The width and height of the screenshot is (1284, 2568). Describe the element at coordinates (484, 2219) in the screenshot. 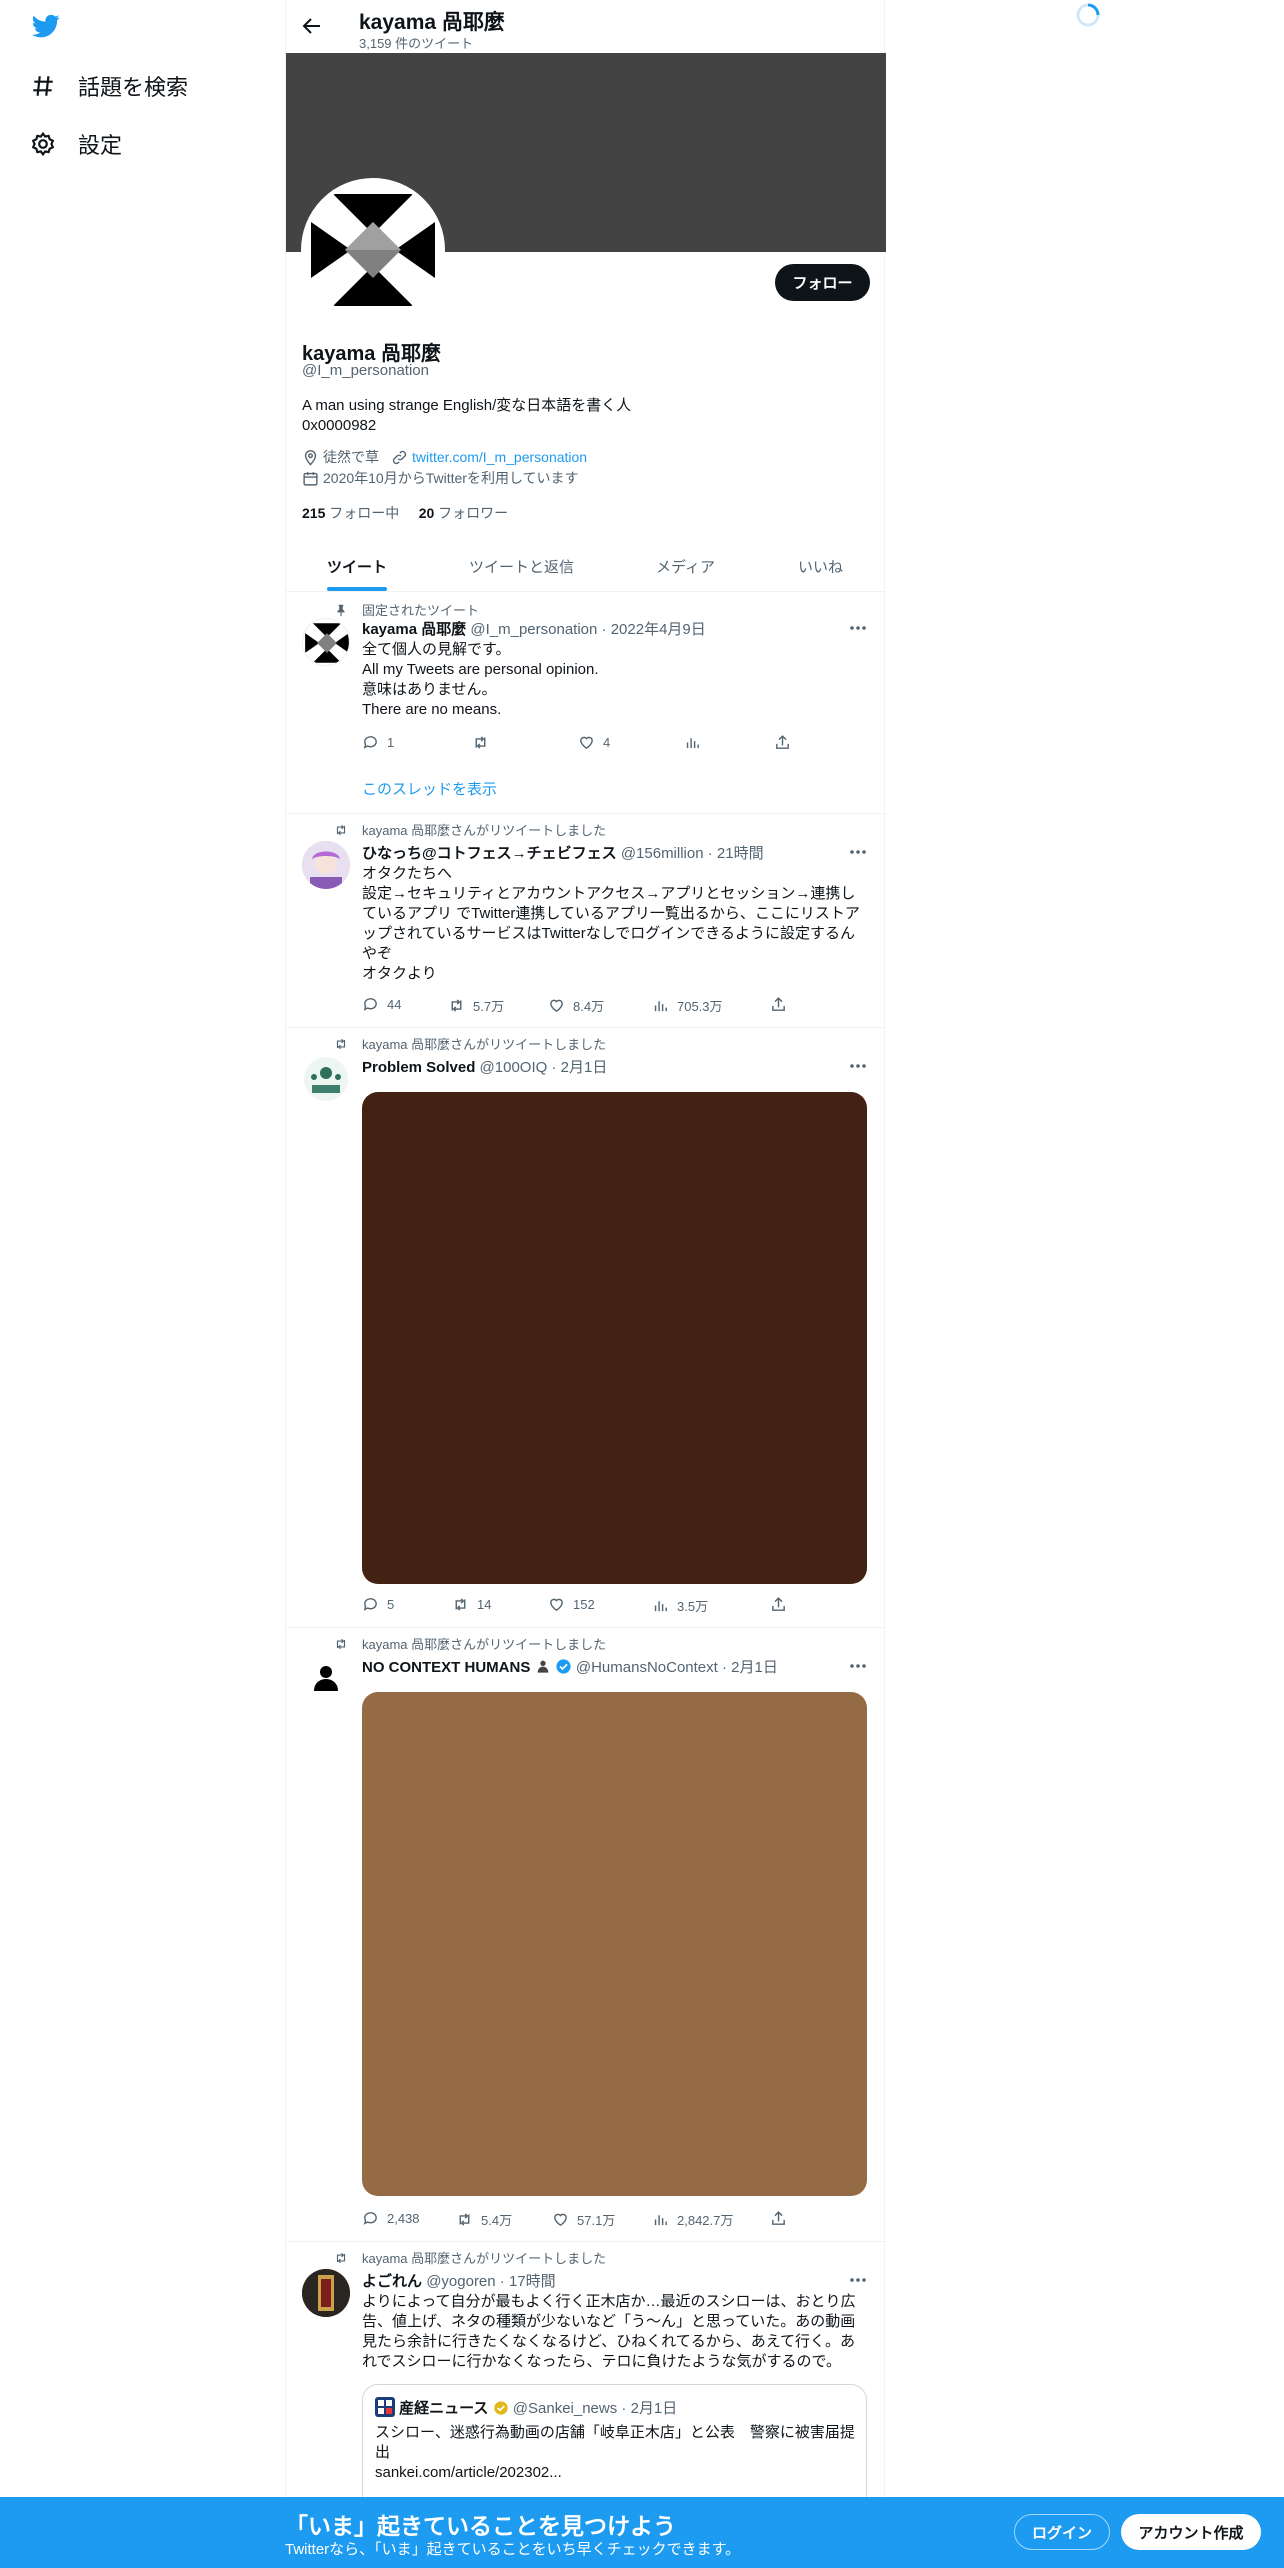

I see `retweet-button: 5.4万` at that location.